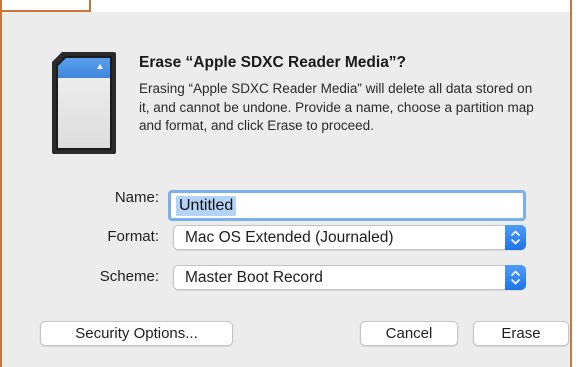  I want to click on sd-card-icon, so click(84, 103).